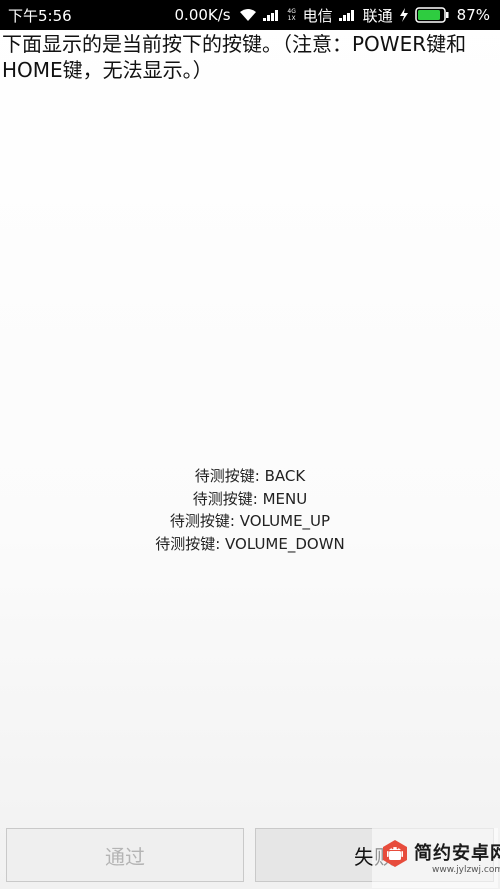 The width and height of the screenshot is (500, 889). I want to click on status-bar: 下午5:56 0.00K/s 4G 1X 电信 联通 87%, so click(250, 15).